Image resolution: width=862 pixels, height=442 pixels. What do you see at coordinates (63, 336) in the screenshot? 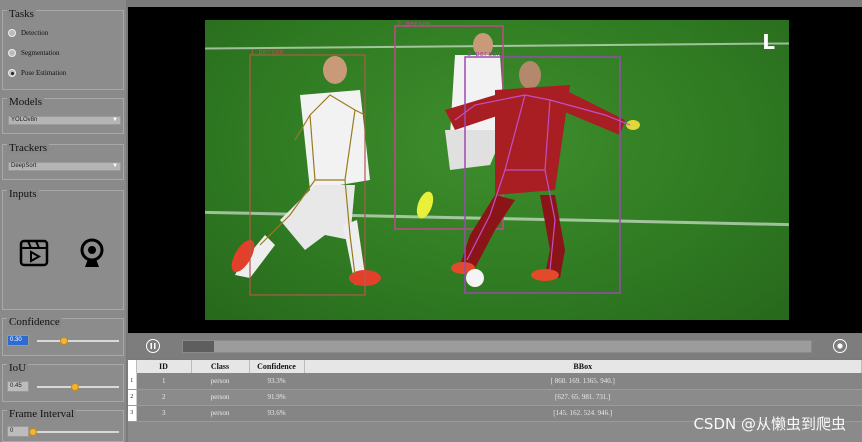
I see `confidence-group: Confidence 0.30` at bounding box center [63, 336].